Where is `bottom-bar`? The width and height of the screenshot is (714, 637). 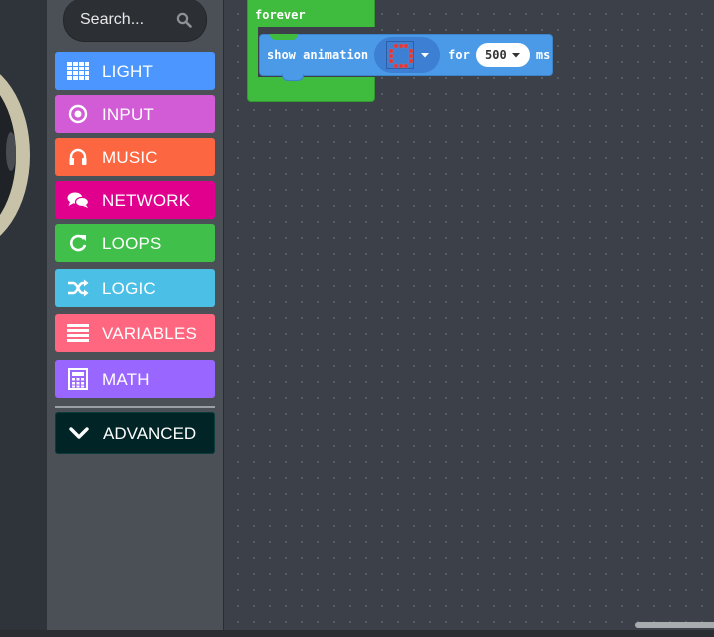 bottom-bar is located at coordinates (357, 633).